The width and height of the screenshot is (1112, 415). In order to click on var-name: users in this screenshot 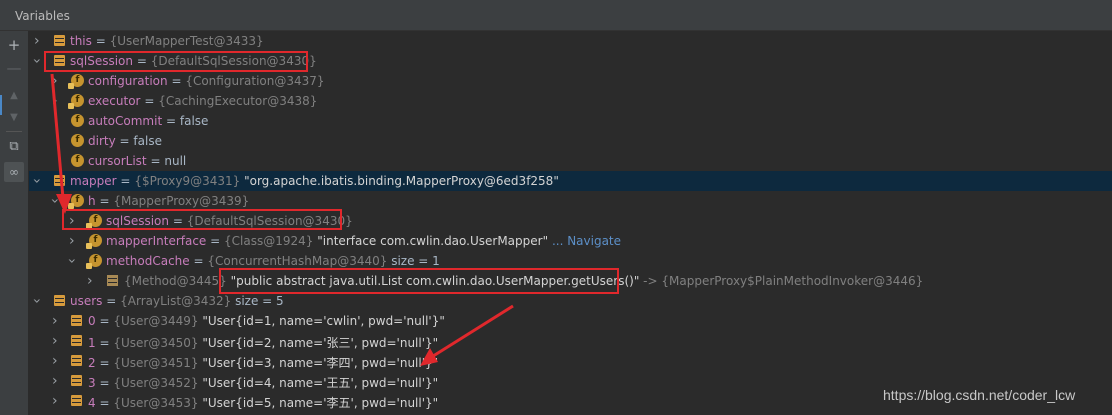, I will do `click(86, 301)`.